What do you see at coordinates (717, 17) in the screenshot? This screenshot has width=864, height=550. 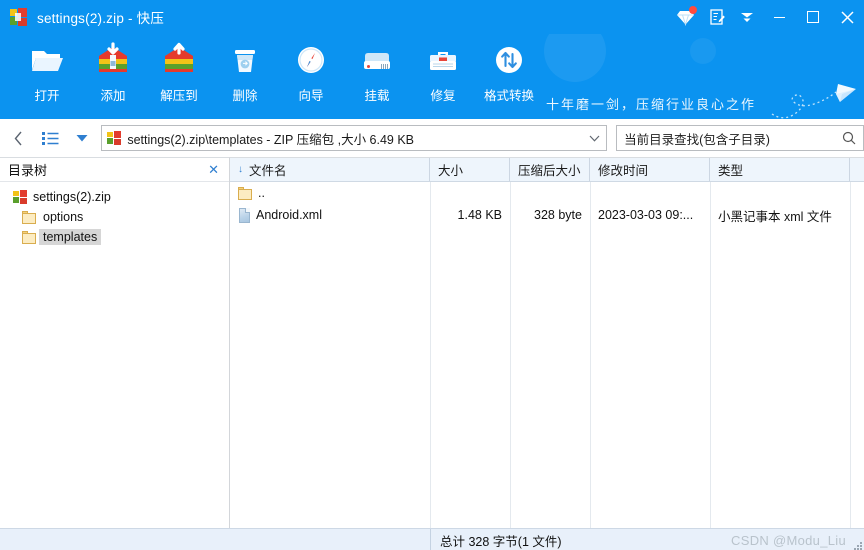 I see `feedback-note-icon` at bounding box center [717, 17].